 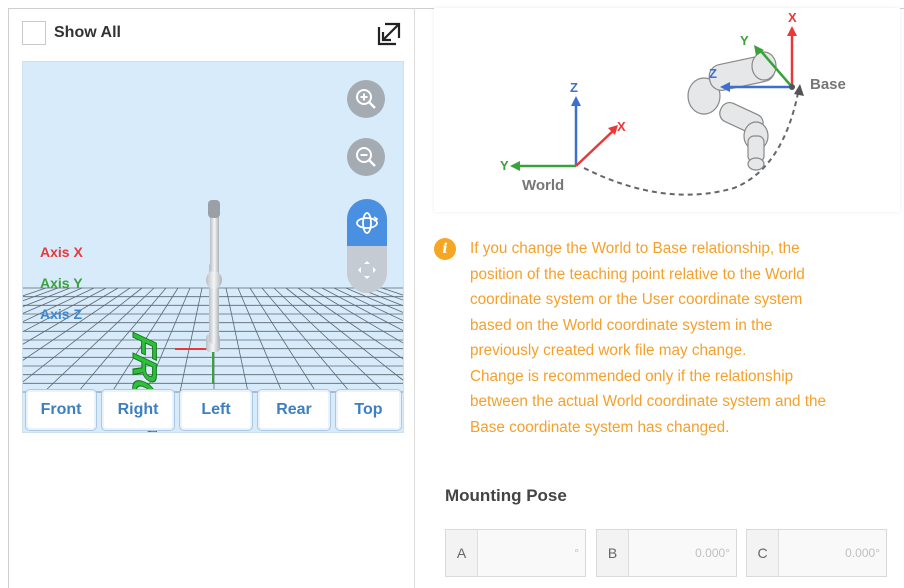 I want to click on view-front-button: Front, so click(x=61, y=410).